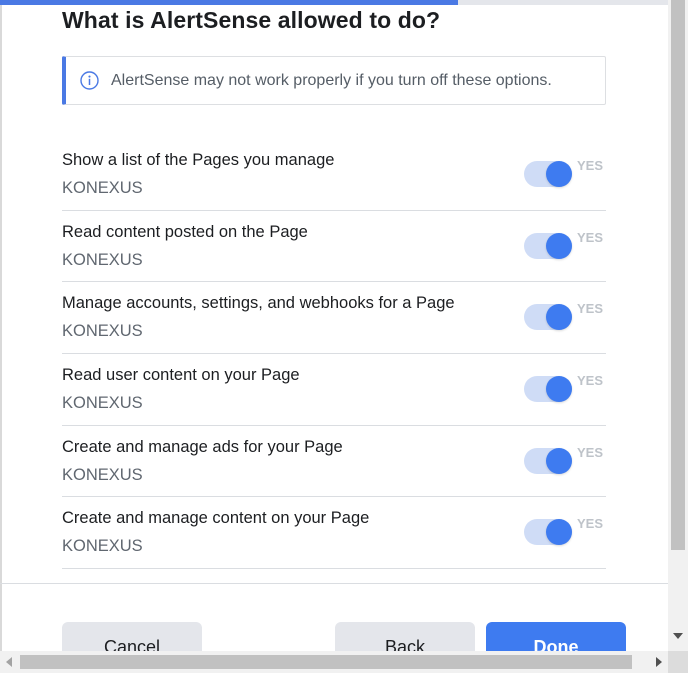 The image size is (688, 673). Describe the element at coordinates (678, 636) in the screenshot. I see `scroll-down-arrow-icon` at that location.